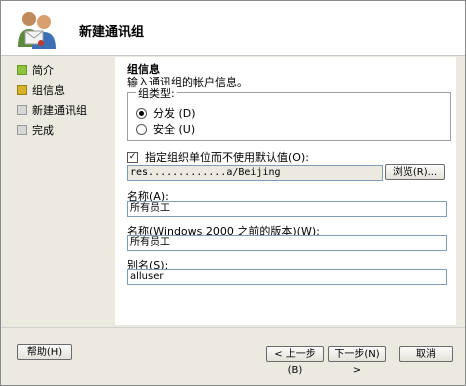  What do you see at coordinates (289, 113) in the screenshot?
I see `group-type-box: 组类型: 分发 (D) 安全 (U)` at bounding box center [289, 113].